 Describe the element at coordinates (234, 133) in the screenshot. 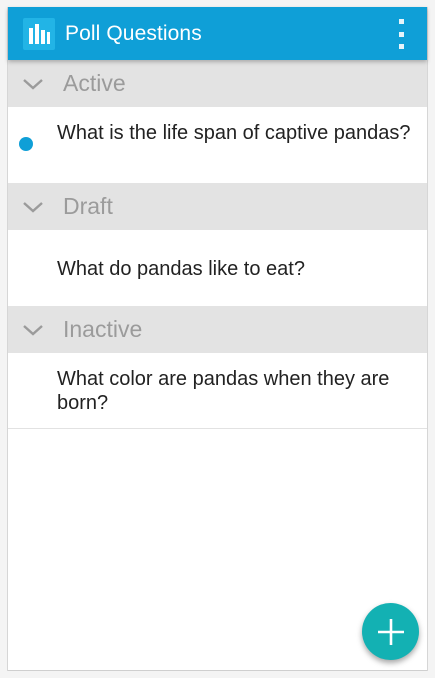

I see `question-text: What is the life span of captive pandas?` at that location.